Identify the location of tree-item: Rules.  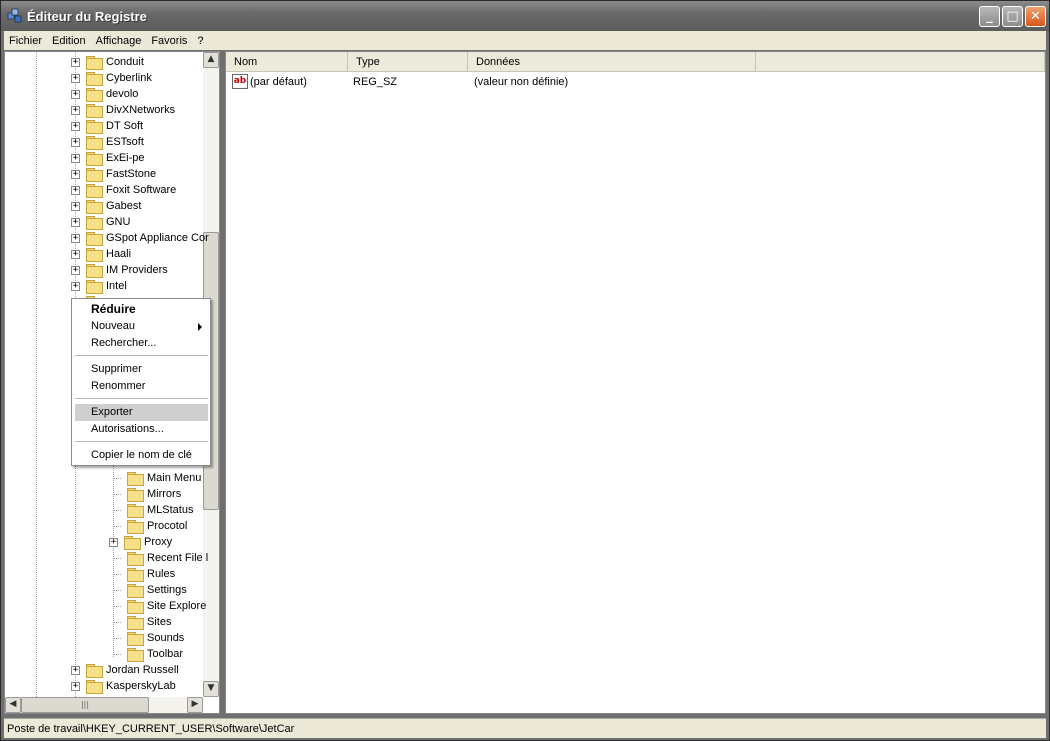
(144, 574).